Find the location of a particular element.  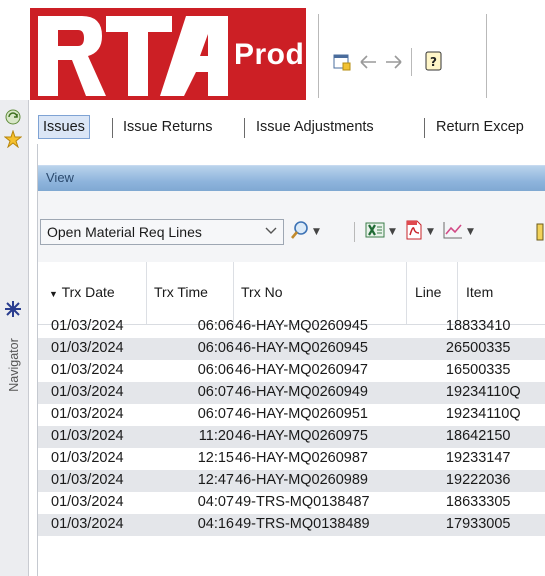

column-header-trx-time: Trx Time is located at coordinates (181, 292).